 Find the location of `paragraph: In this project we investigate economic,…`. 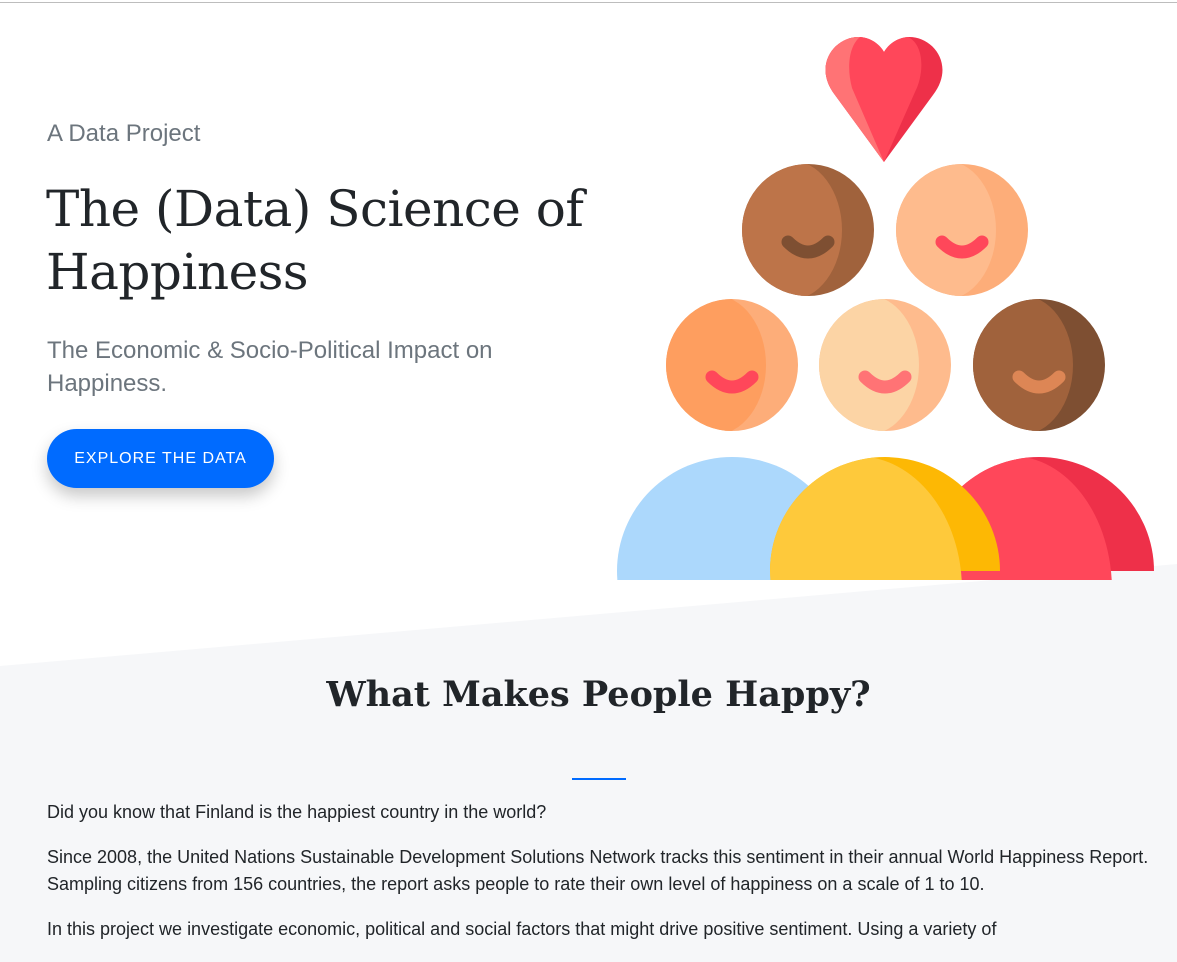

paragraph: In this project we investigate economic,… is located at coordinates (522, 929).